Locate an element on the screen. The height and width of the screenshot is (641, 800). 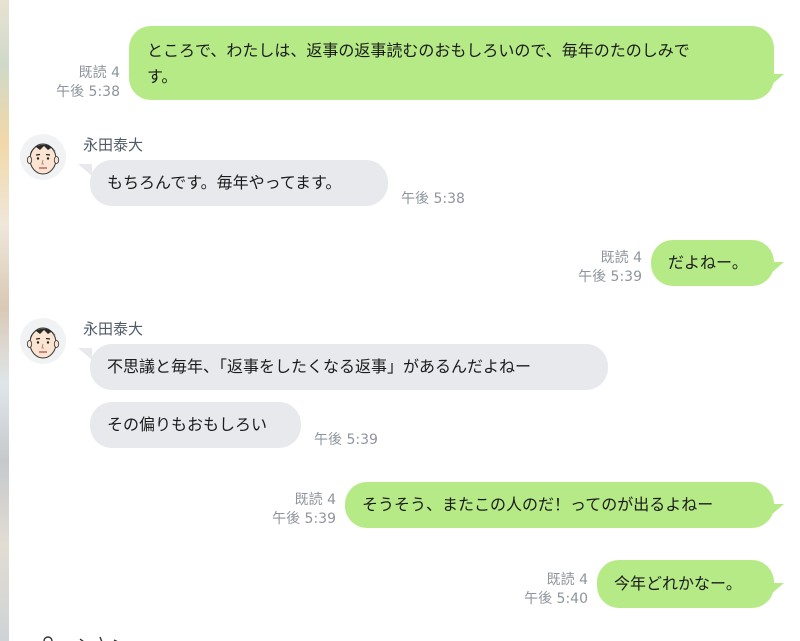
message-bubble: 今年どれかなー。 is located at coordinates (685, 584).